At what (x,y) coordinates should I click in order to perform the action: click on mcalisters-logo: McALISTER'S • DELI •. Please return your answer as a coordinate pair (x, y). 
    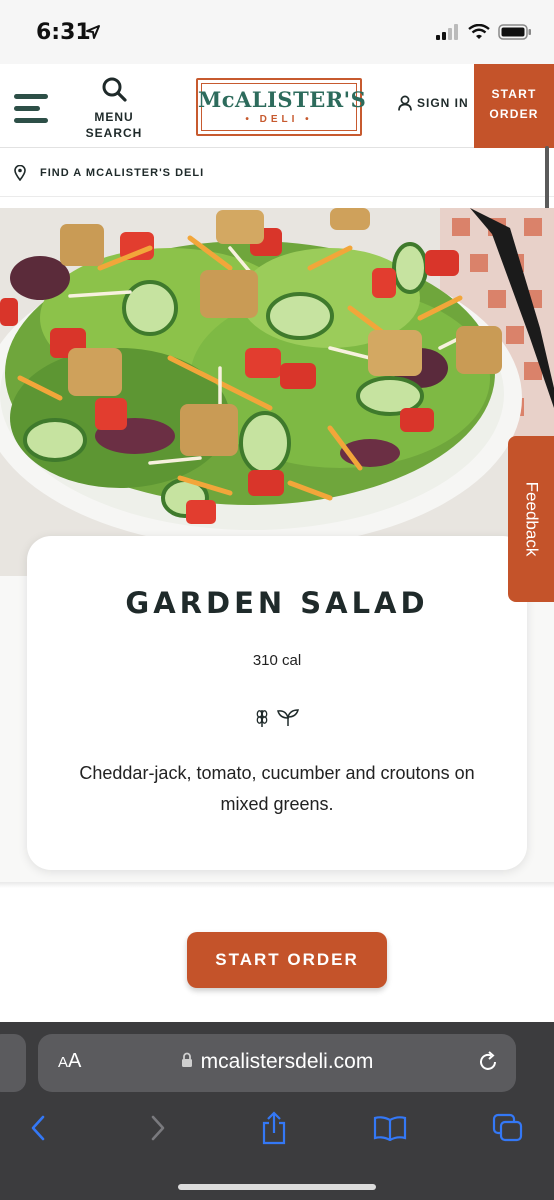
    Looking at the image, I should click on (281, 107).